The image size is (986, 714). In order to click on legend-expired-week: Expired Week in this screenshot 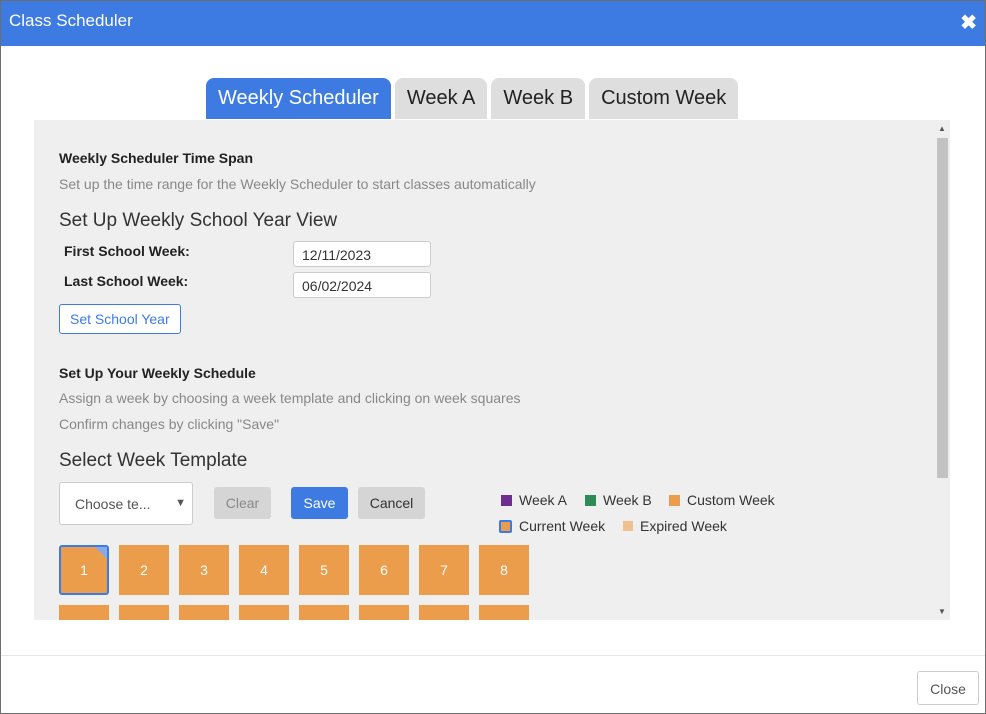, I will do `click(675, 526)`.